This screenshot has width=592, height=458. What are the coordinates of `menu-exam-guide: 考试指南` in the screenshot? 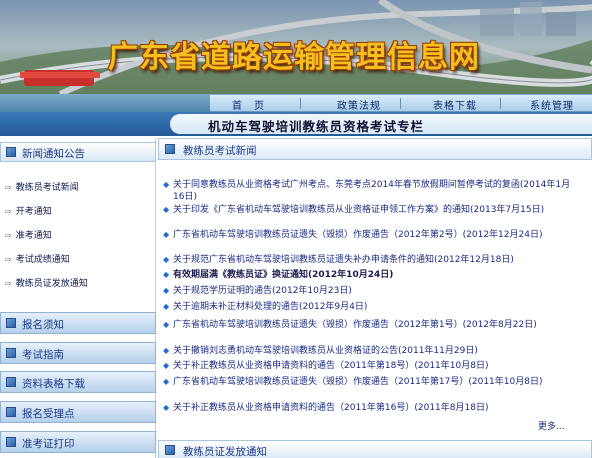 It's located at (78, 353).